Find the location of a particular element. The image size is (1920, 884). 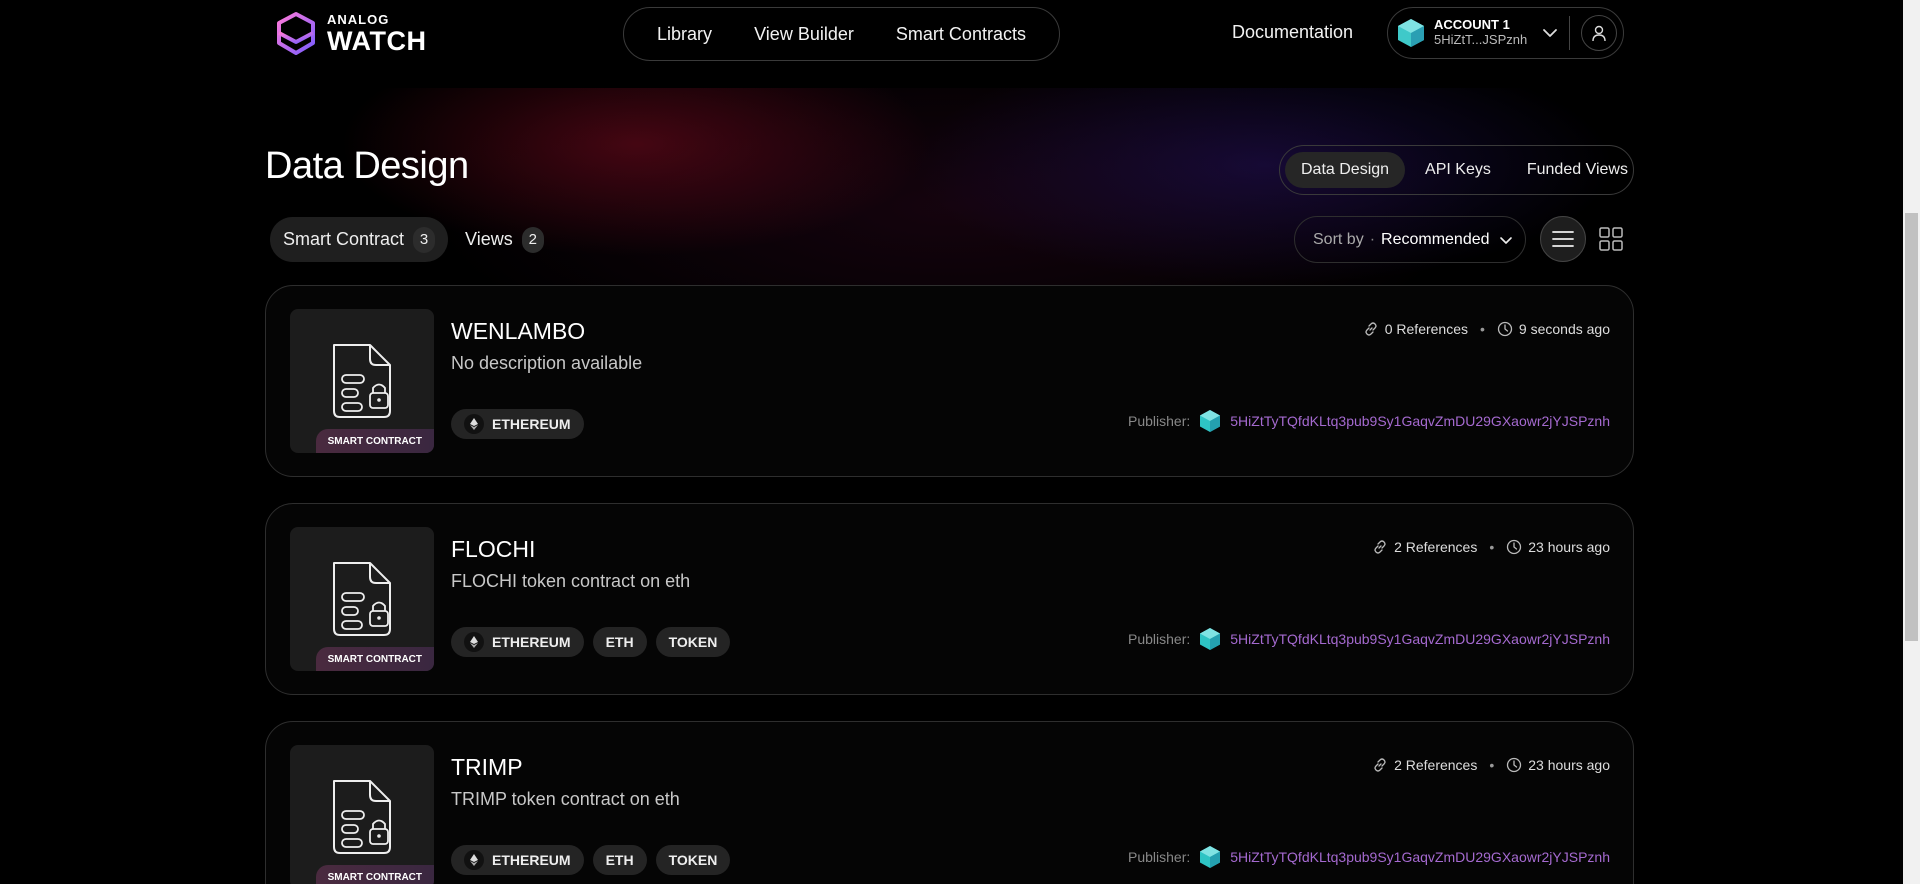

filter-count: 2 is located at coordinates (532, 239).